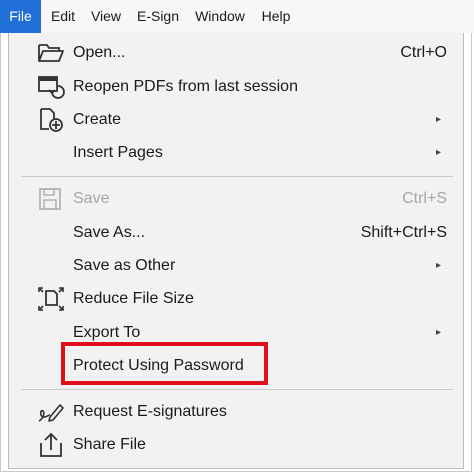 Image resolution: width=474 pixels, height=474 pixels. I want to click on share-icon, so click(51, 445).